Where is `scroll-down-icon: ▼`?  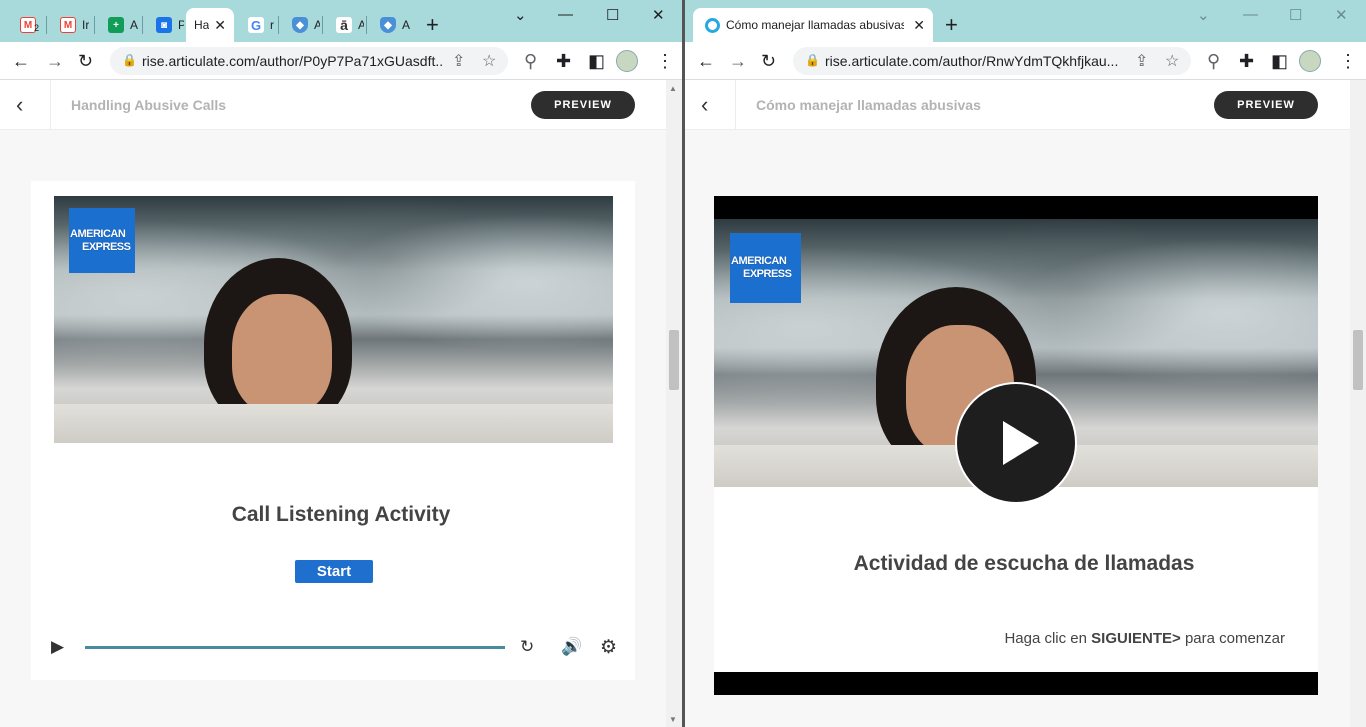 scroll-down-icon: ▼ is located at coordinates (673, 719).